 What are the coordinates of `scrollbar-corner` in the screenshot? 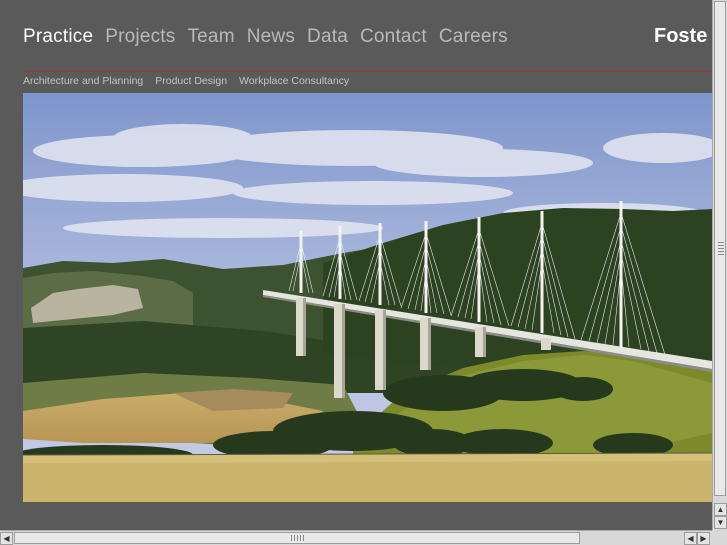 It's located at (719, 537).